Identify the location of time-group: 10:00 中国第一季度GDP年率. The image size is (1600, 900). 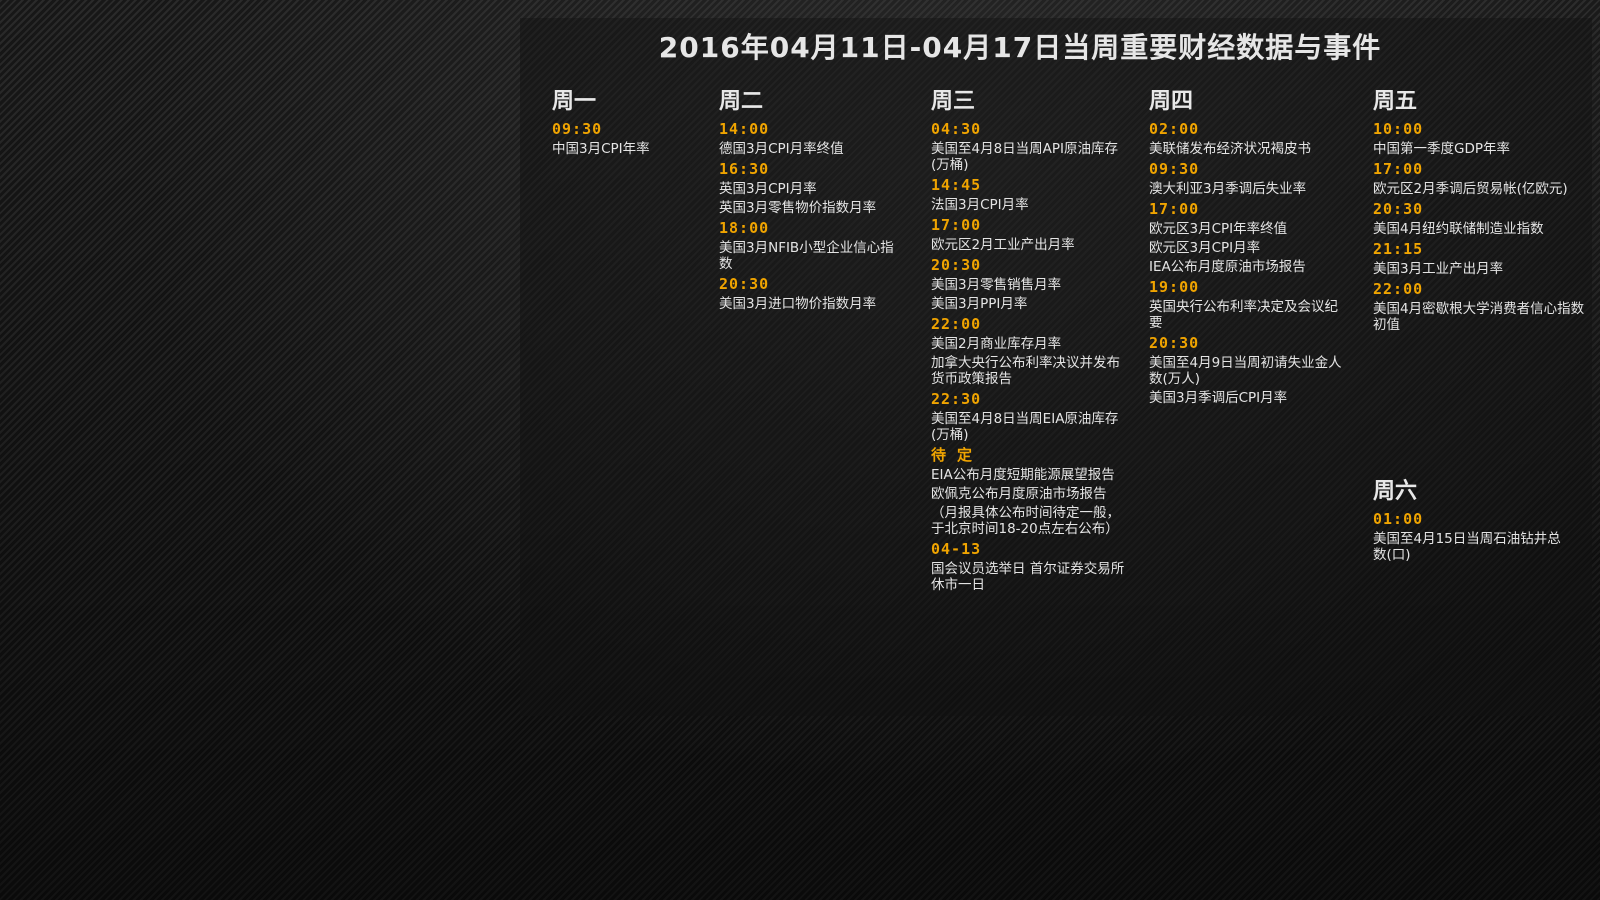
(1480, 138).